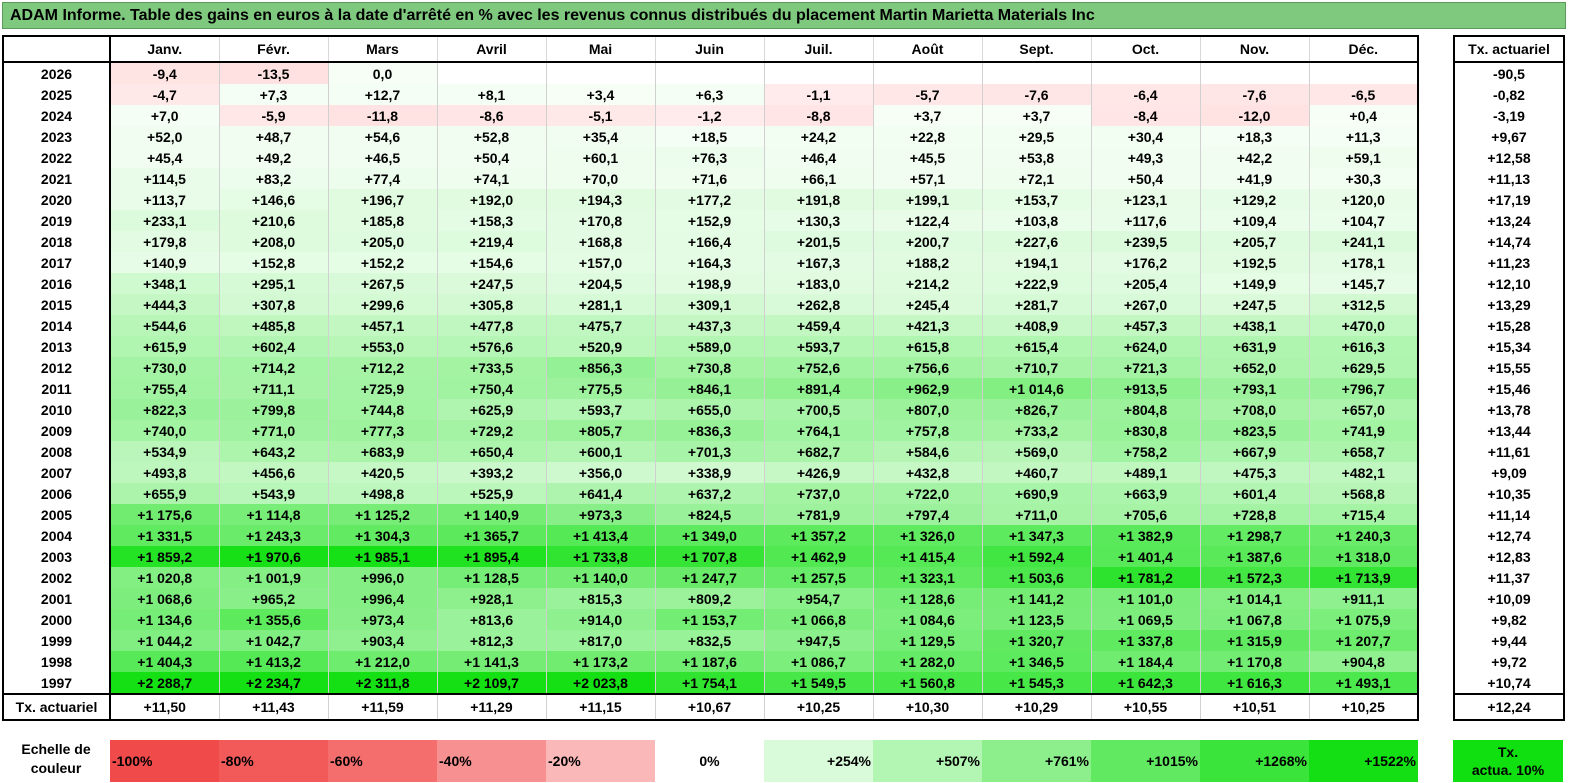  What do you see at coordinates (1363, 514) in the screenshot?
I see `gain-cell: +715,4` at bounding box center [1363, 514].